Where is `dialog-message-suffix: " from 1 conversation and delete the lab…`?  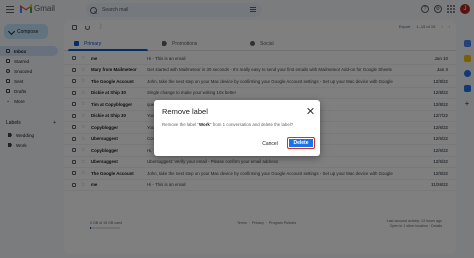
dialog-message-suffix: " from 1 conversation and delete the lab… is located at coordinates (251, 124).